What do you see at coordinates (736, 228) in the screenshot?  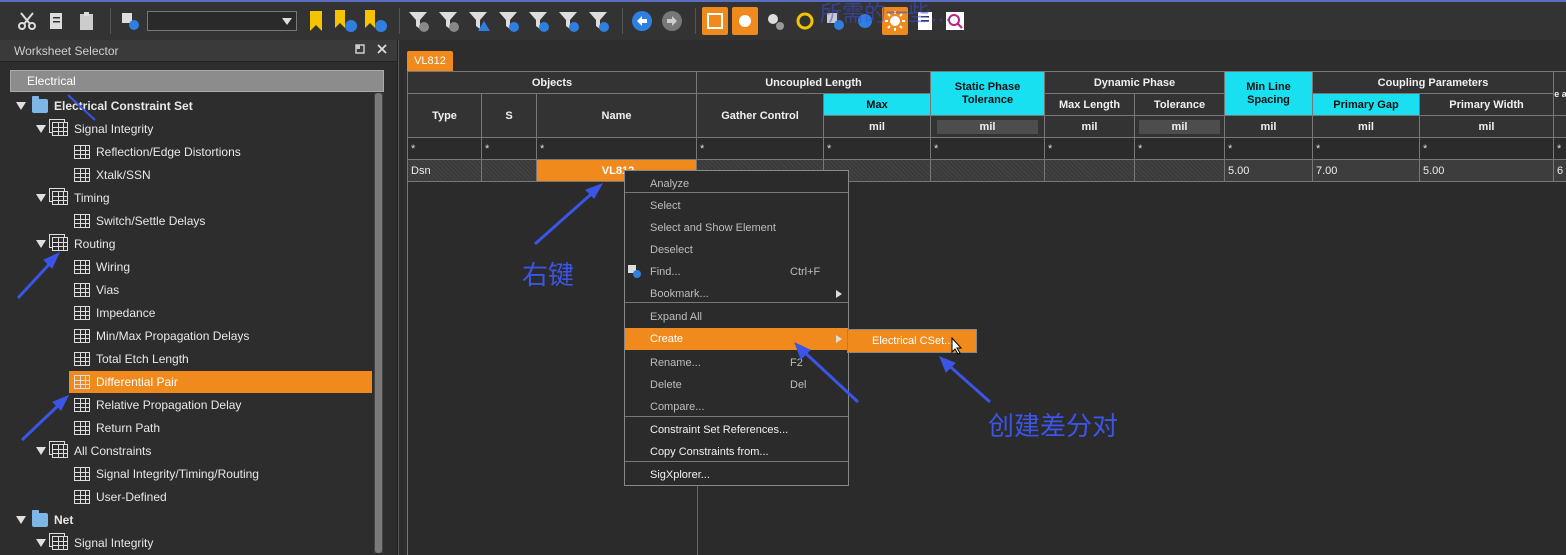 I see `menu-item-select-and-show-element: Select and Show Element` at bounding box center [736, 228].